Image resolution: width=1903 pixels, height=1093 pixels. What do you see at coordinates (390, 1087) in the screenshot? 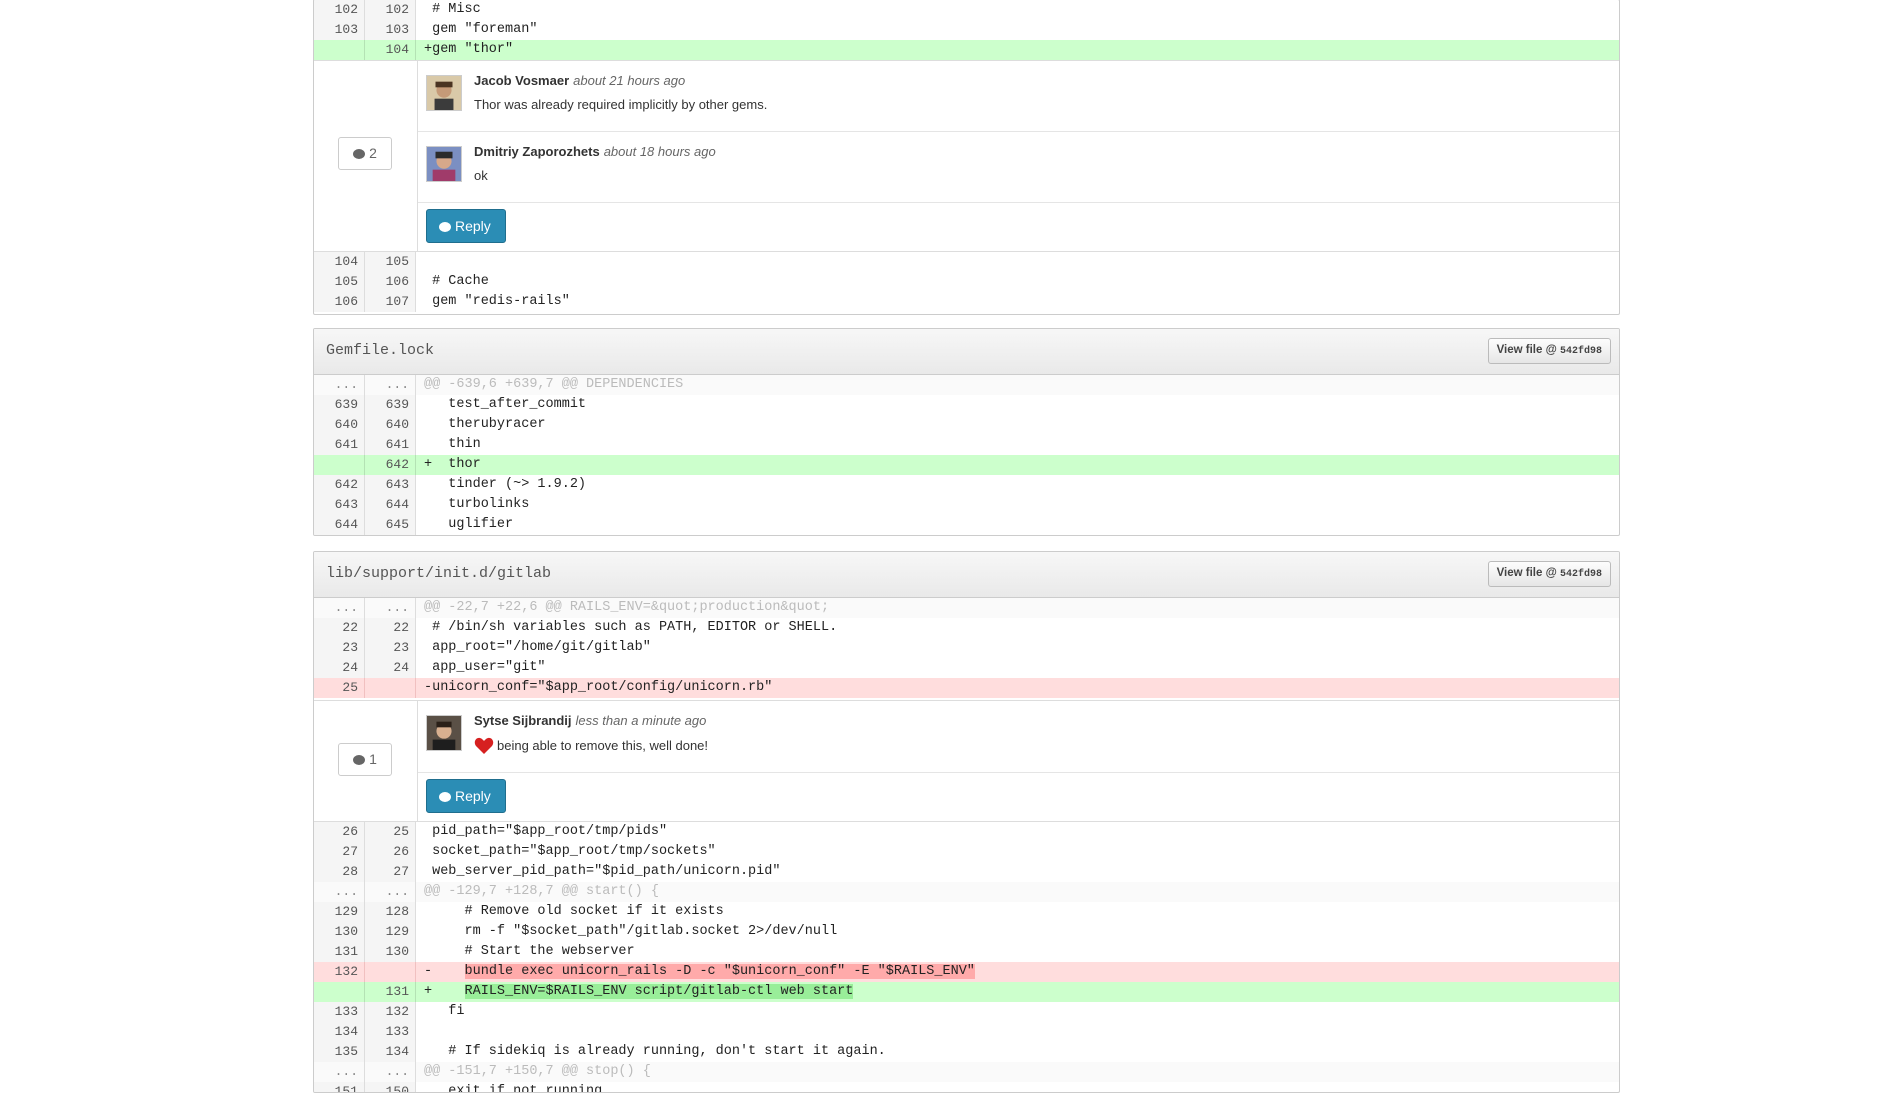
I see `new-line-number: 150` at bounding box center [390, 1087].